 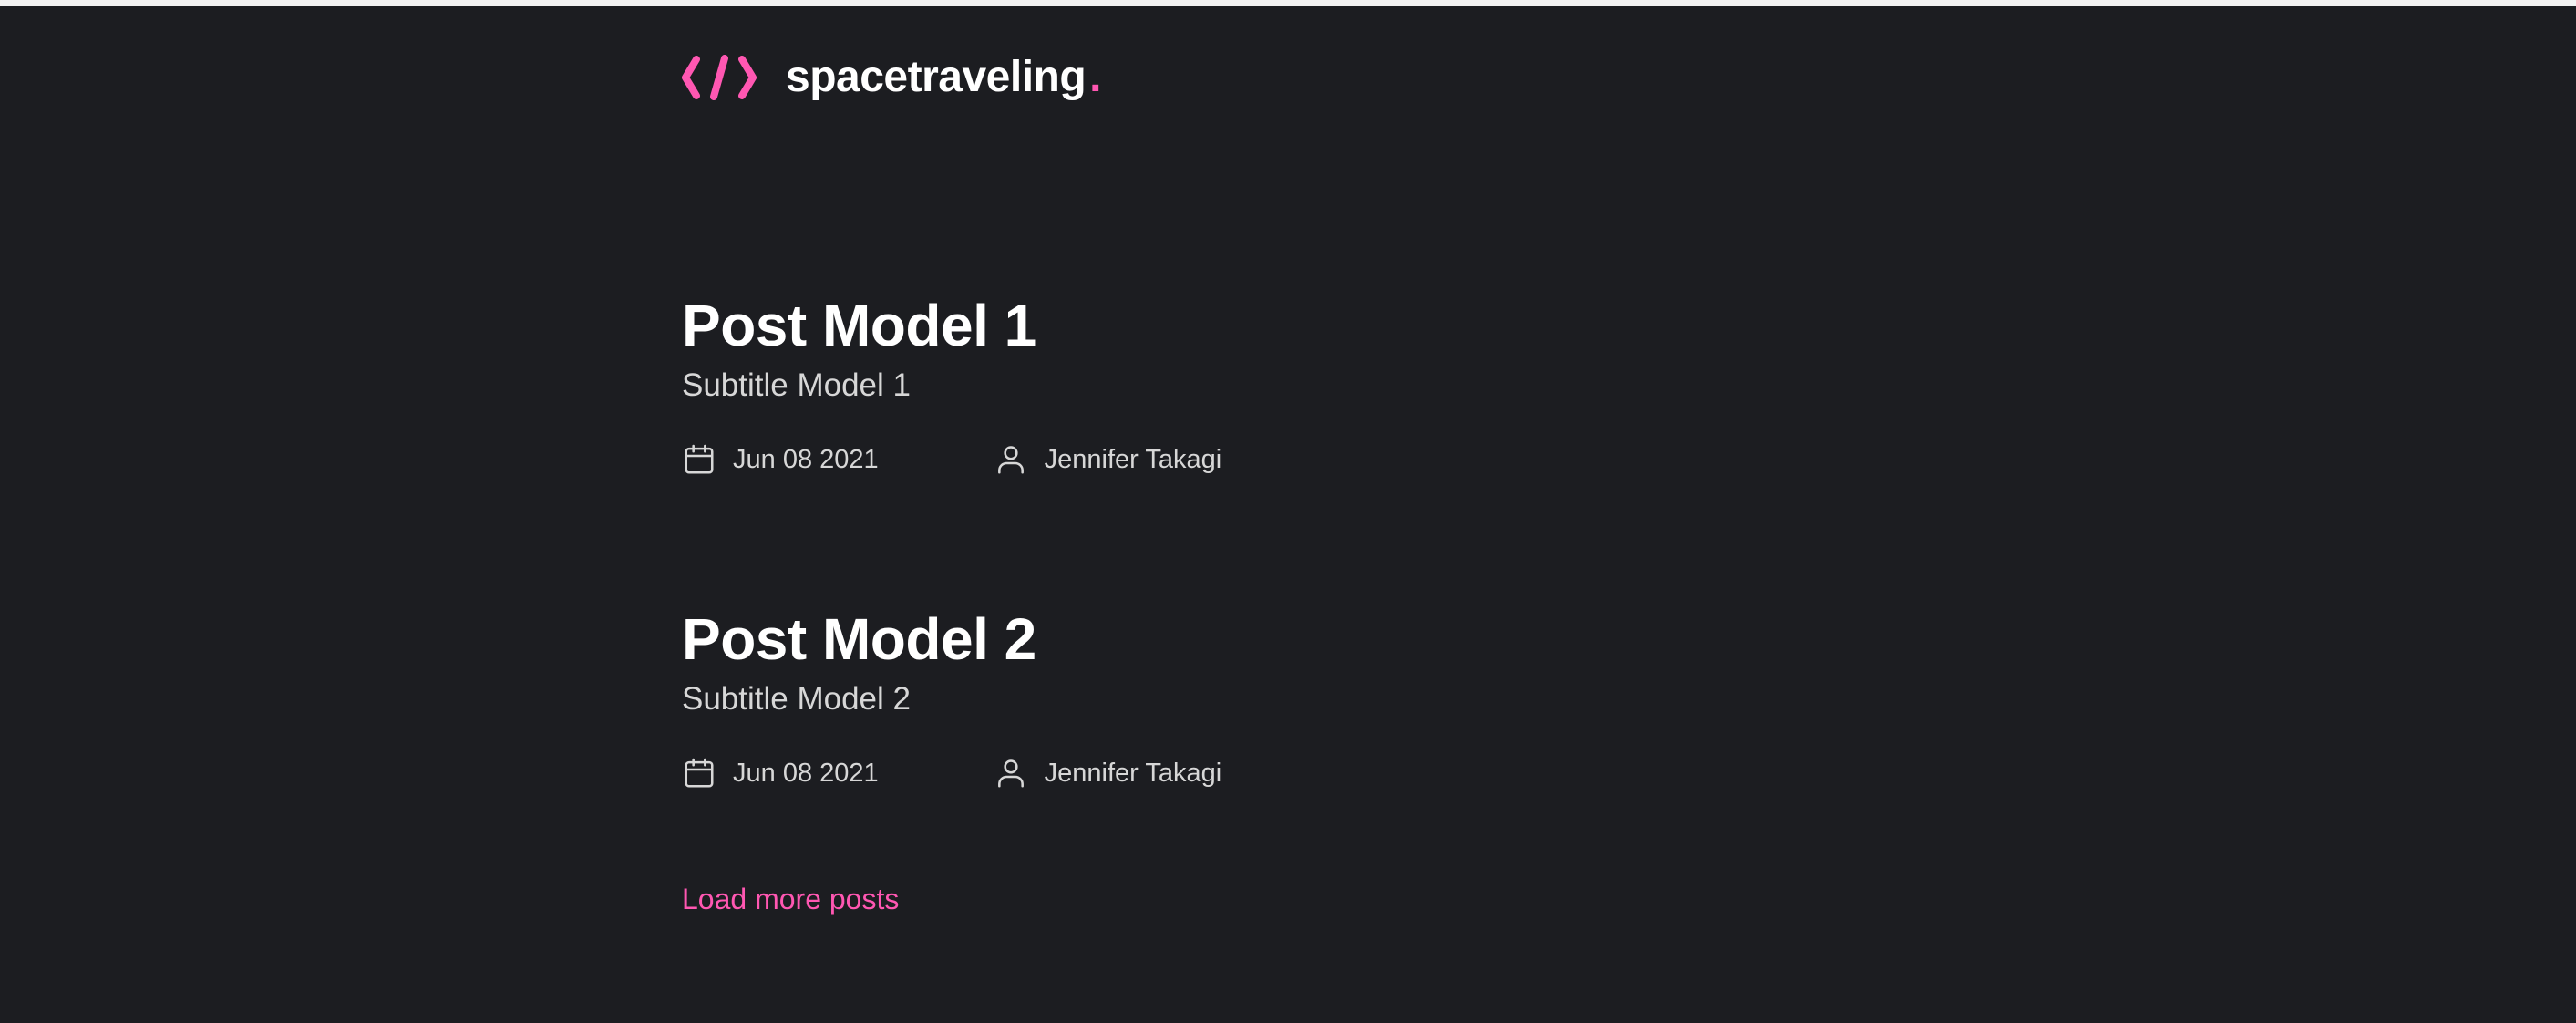 What do you see at coordinates (952, 326) in the screenshot?
I see `post-title: Post Model 1` at bounding box center [952, 326].